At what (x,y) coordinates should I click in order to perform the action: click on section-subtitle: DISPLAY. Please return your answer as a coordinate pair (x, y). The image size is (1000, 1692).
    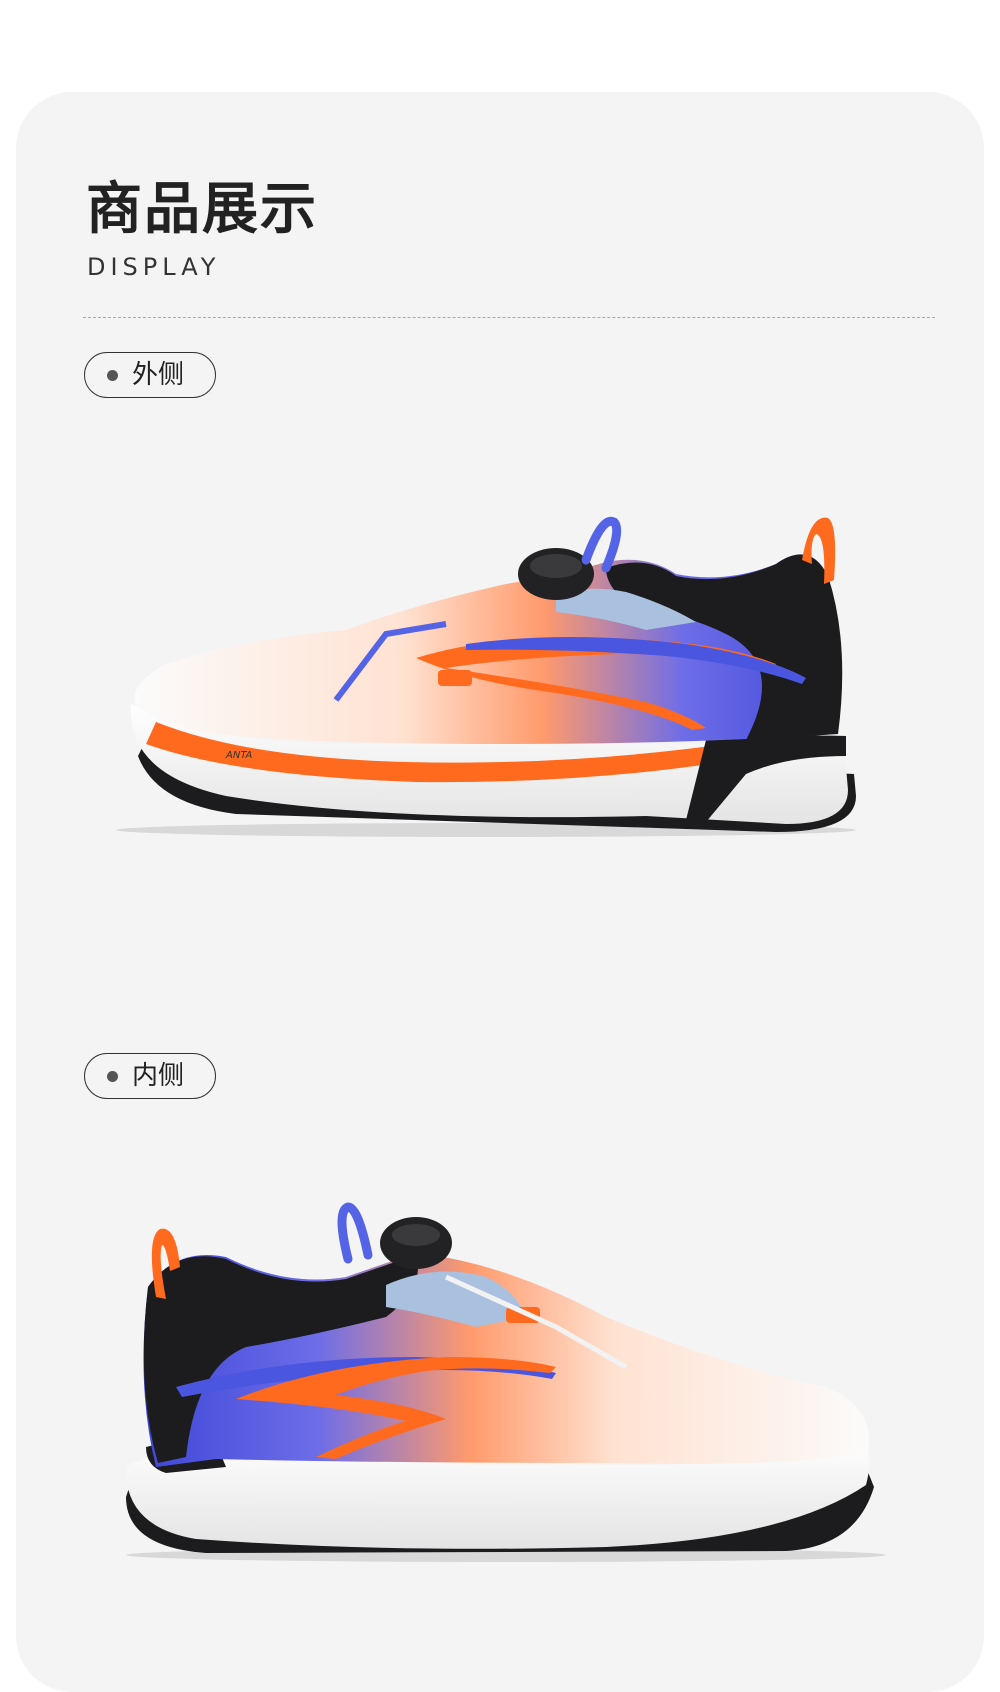
    Looking at the image, I should click on (154, 267).